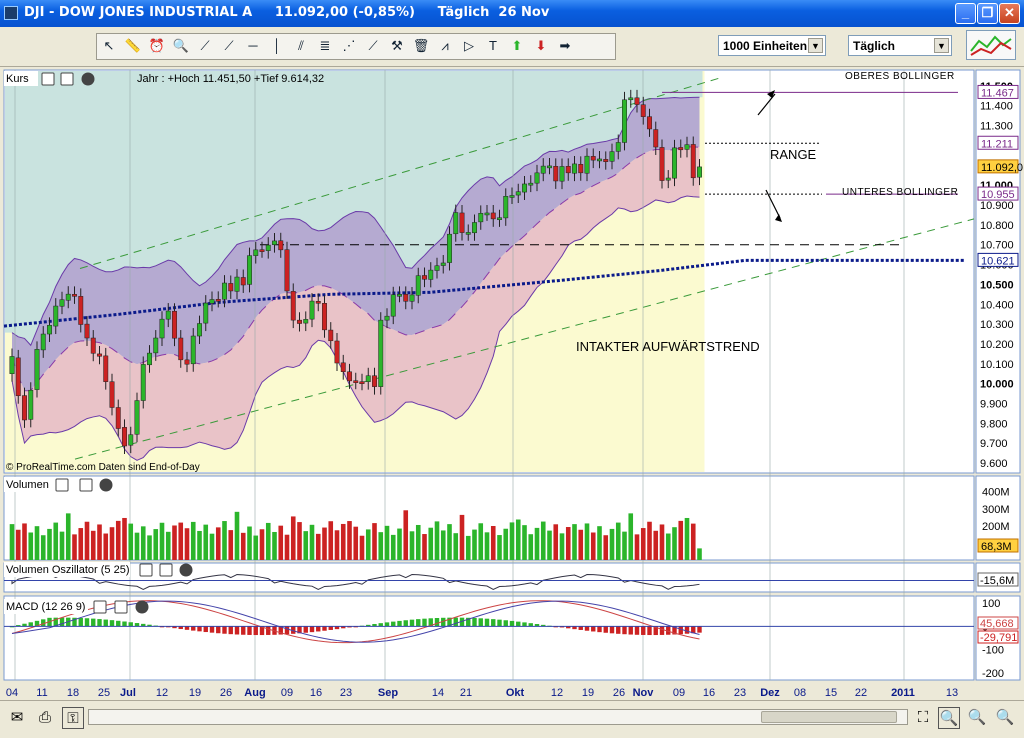  Describe the element at coordinates (996, 107) in the screenshot. I see `y-tick-label: 11.400` at that location.